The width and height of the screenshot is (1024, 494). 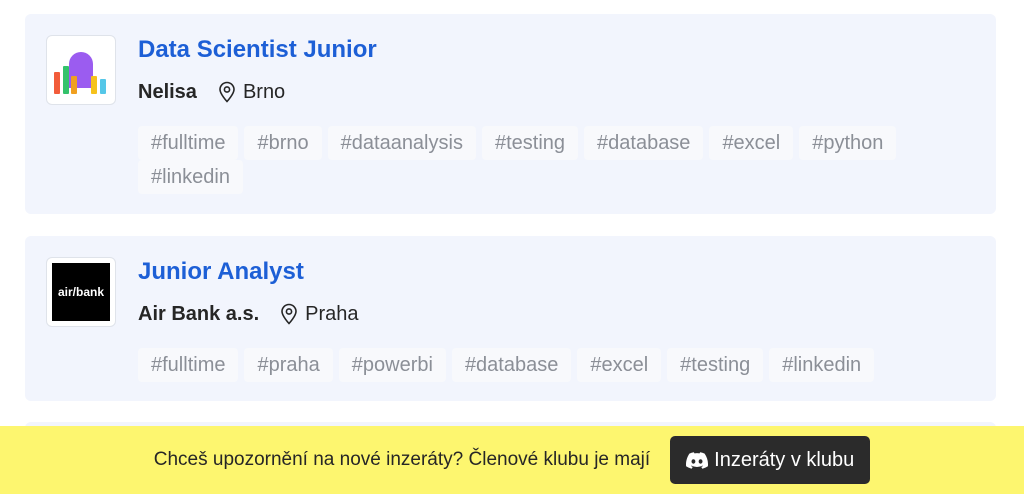 What do you see at coordinates (283, 143) in the screenshot?
I see `tag: #brno` at bounding box center [283, 143].